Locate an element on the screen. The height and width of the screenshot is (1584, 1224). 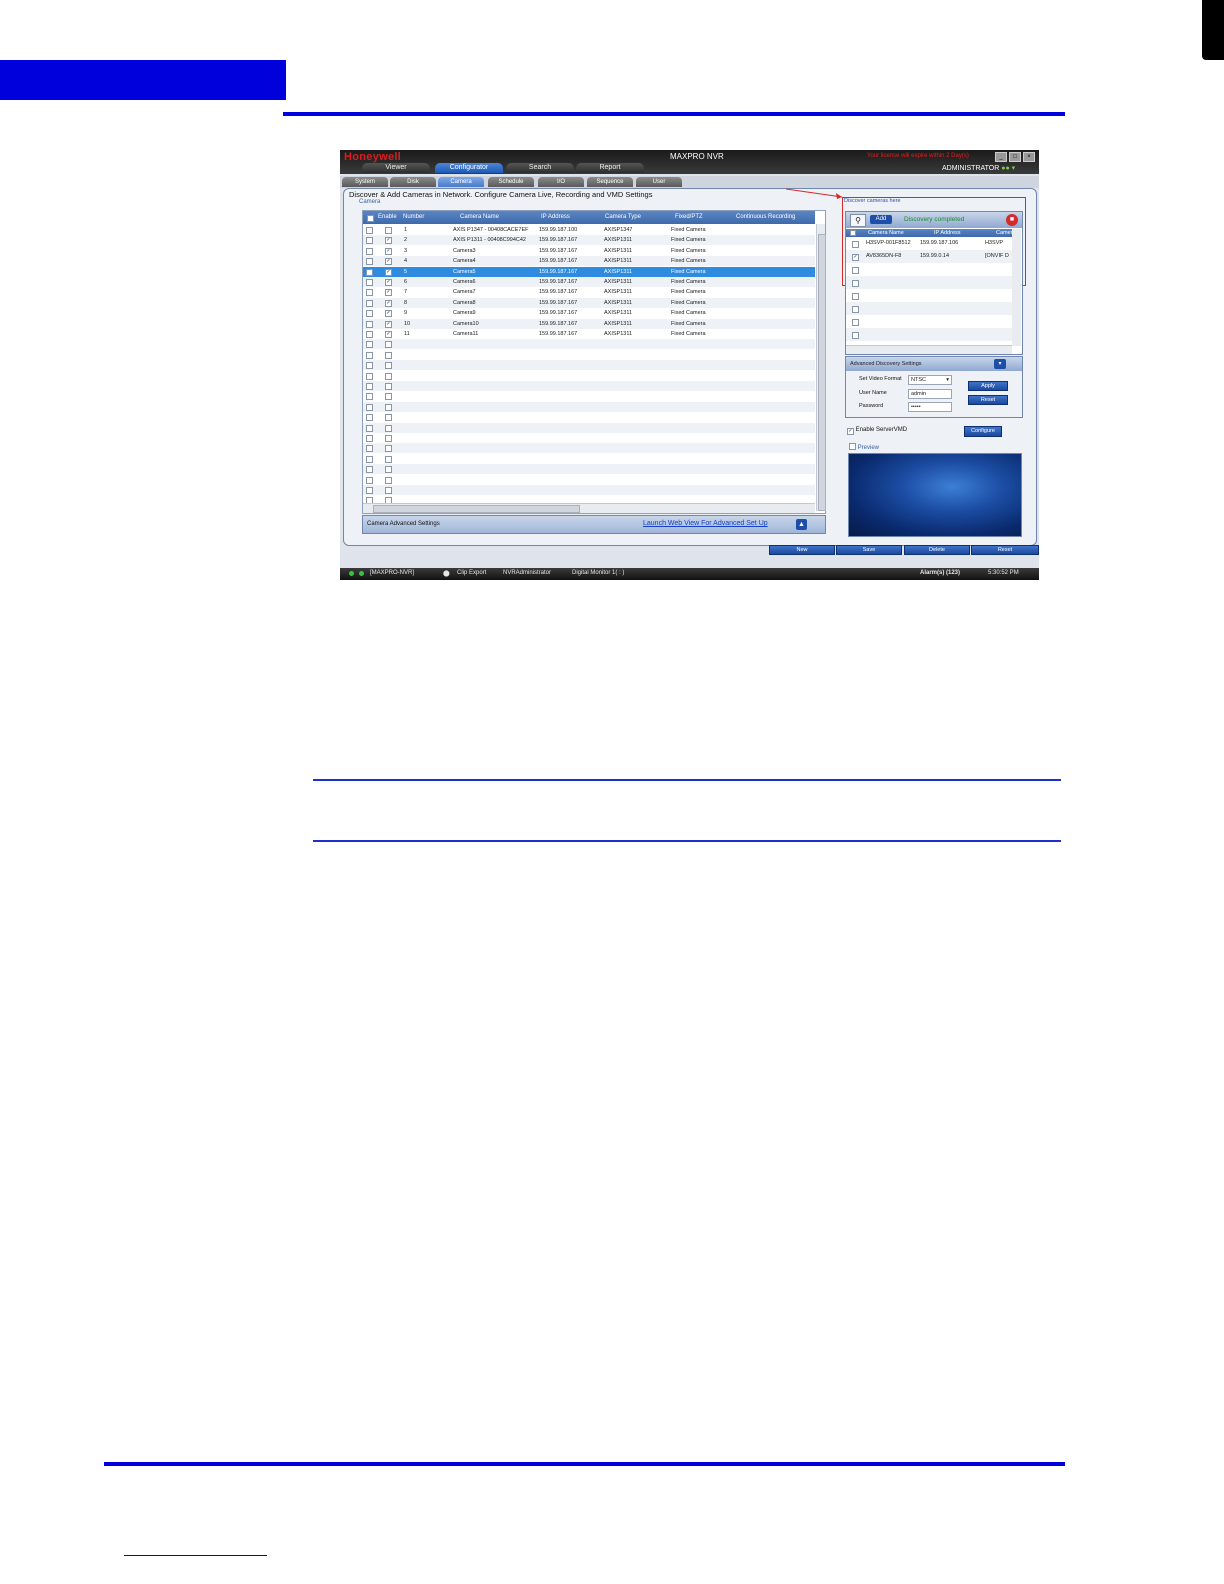
stop-discovery-icon: ■ is located at coordinates (1012, 220).